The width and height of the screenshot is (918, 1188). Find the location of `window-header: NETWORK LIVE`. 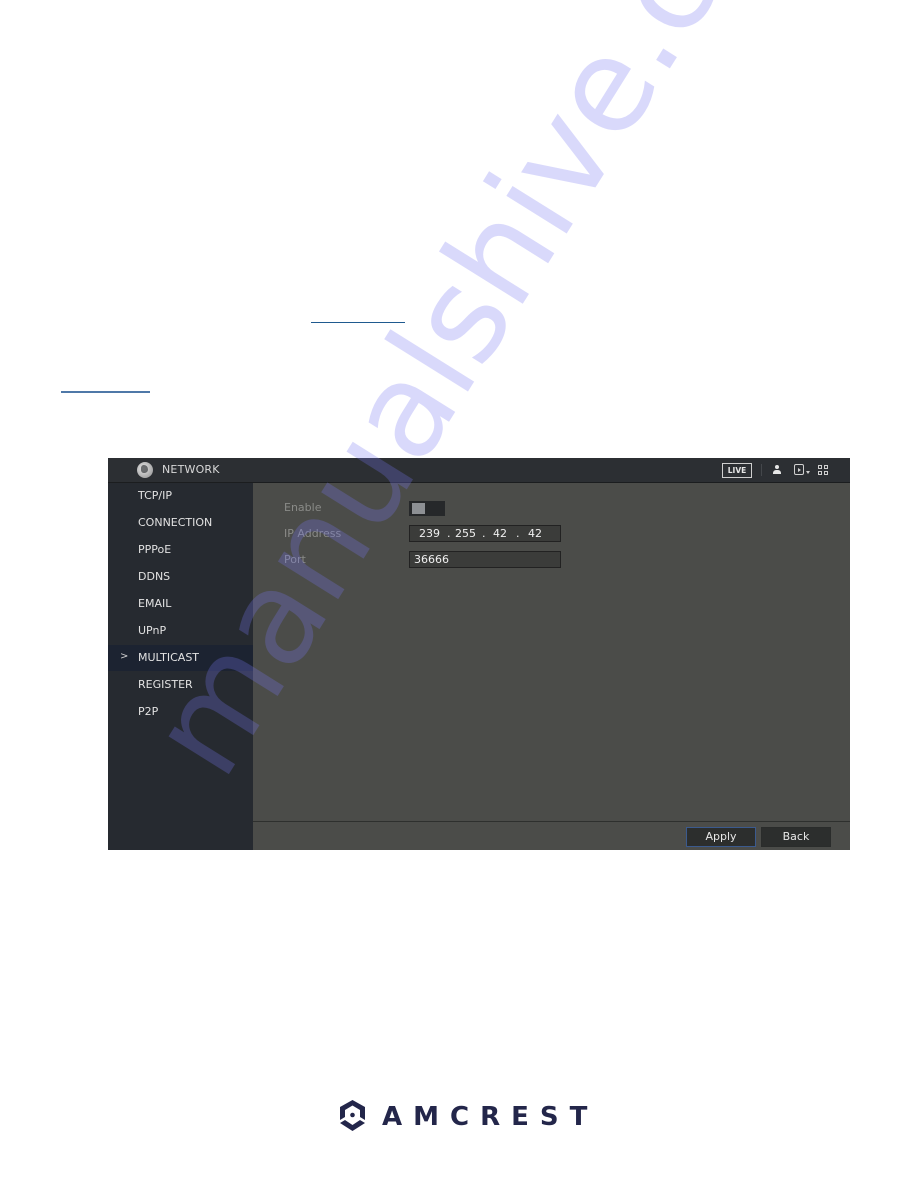

window-header: NETWORK LIVE is located at coordinates (479, 470).